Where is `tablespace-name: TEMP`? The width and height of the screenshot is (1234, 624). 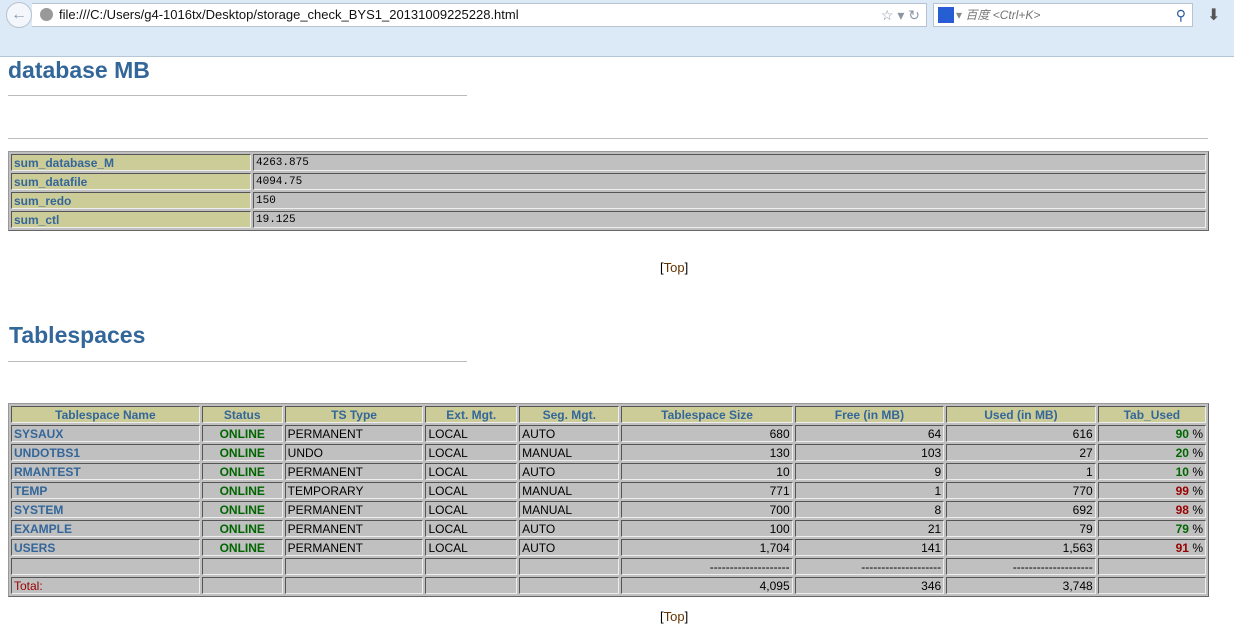 tablespace-name: TEMP is located at coordinates (105, 490).